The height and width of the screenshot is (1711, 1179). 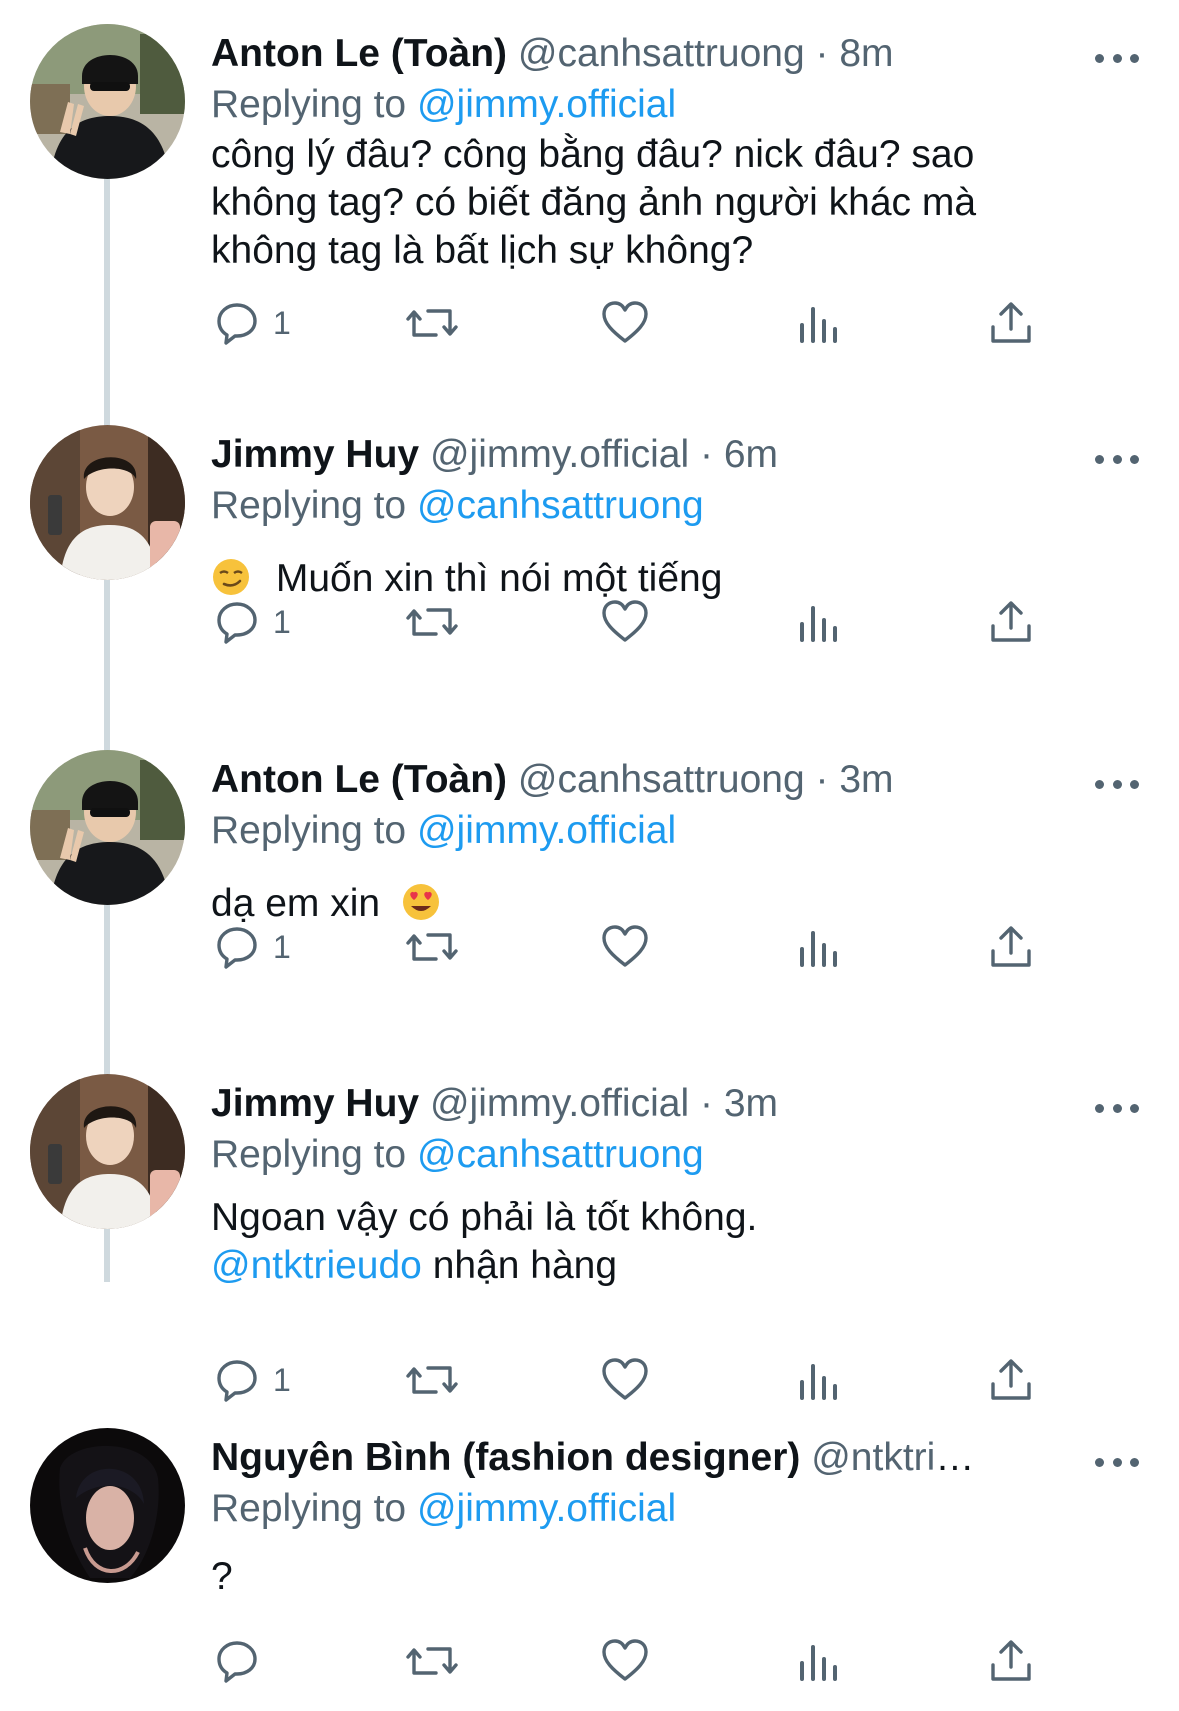 What do you see at coordinates (499, 578) in the screenshot?
I see `tweet-text: Muốn xin thì nói một tiếng` at bounding box center [499, 578].